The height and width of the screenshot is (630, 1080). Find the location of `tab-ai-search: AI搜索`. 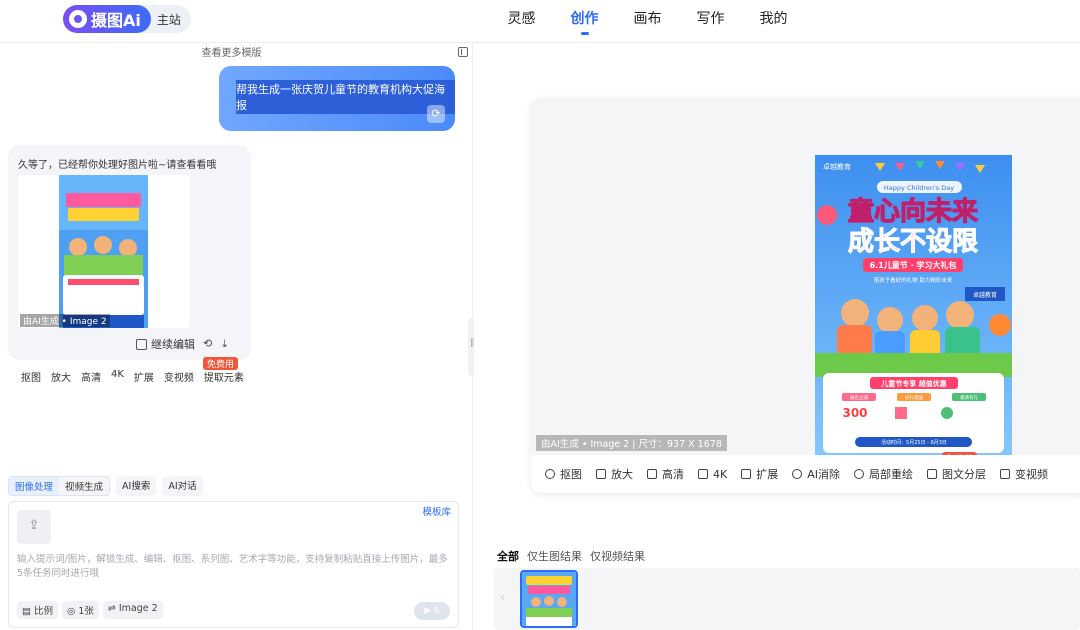

tab-ai-search: AI搜索 is located at coordinates (136, 486).